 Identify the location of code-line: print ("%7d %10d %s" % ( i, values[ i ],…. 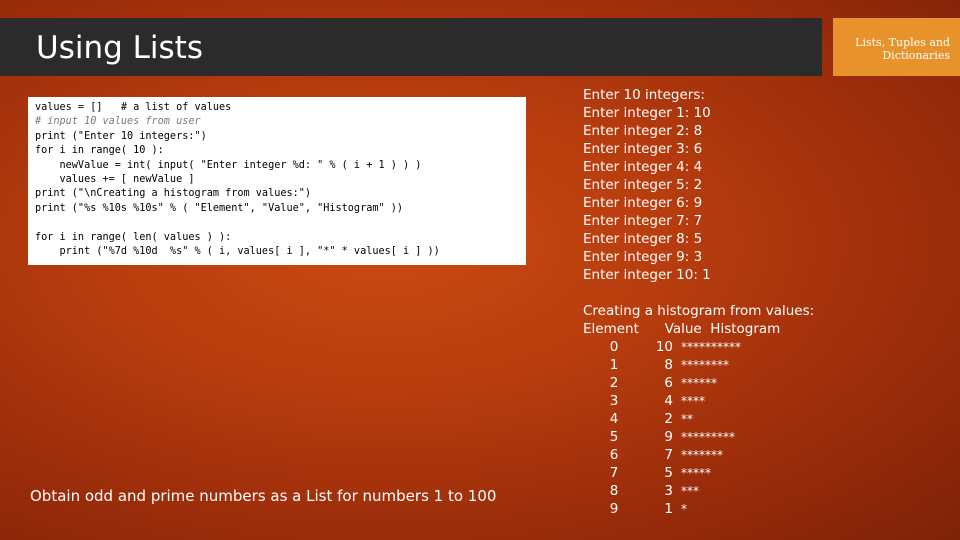
(237, 251).